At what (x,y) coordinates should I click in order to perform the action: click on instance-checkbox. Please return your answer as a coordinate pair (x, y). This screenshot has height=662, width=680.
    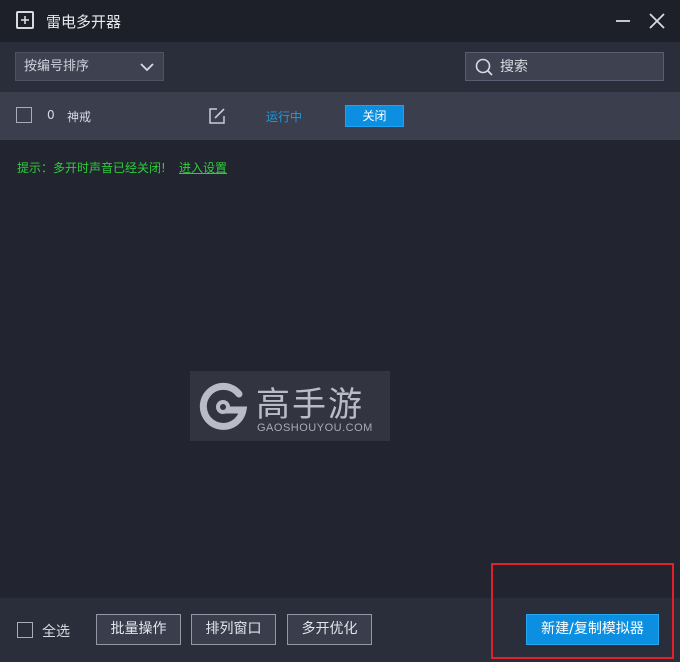
    Looking at the image, I should click on (24, 115).